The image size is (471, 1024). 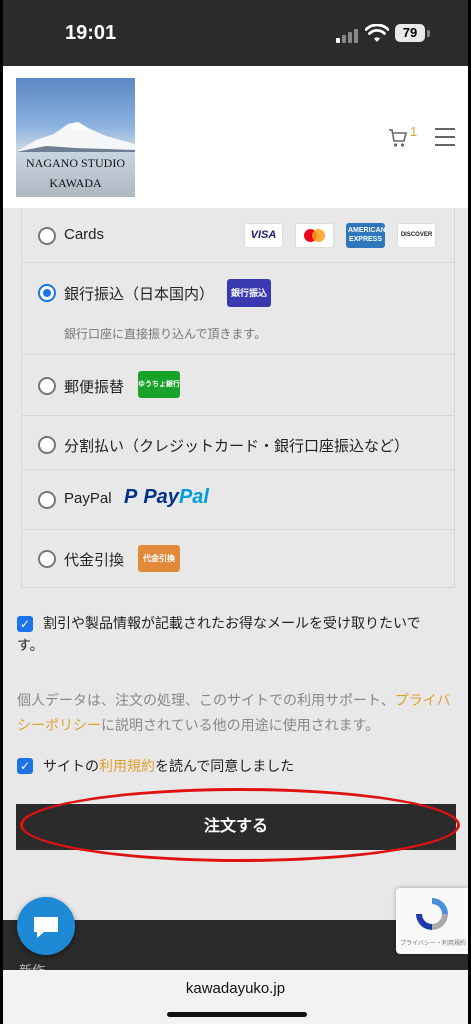 What do you see at coordinates (91, 33) in the screenshot?
I see `status-time: 19:01` at bounding box center [91, 33].